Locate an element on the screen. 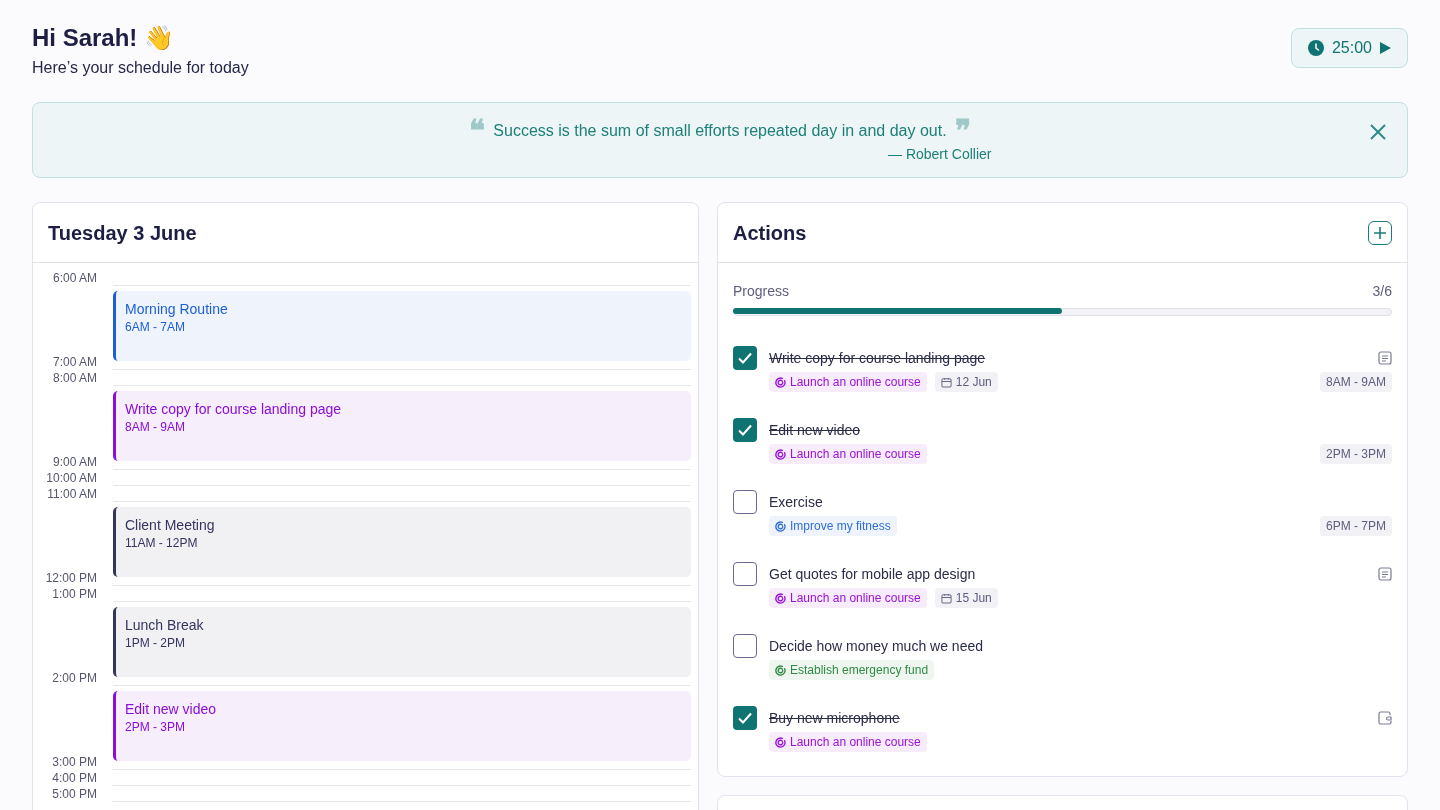 The width and height of the screenshot is (1440, 810). plus-icon is located at coordinates (1380, 232).